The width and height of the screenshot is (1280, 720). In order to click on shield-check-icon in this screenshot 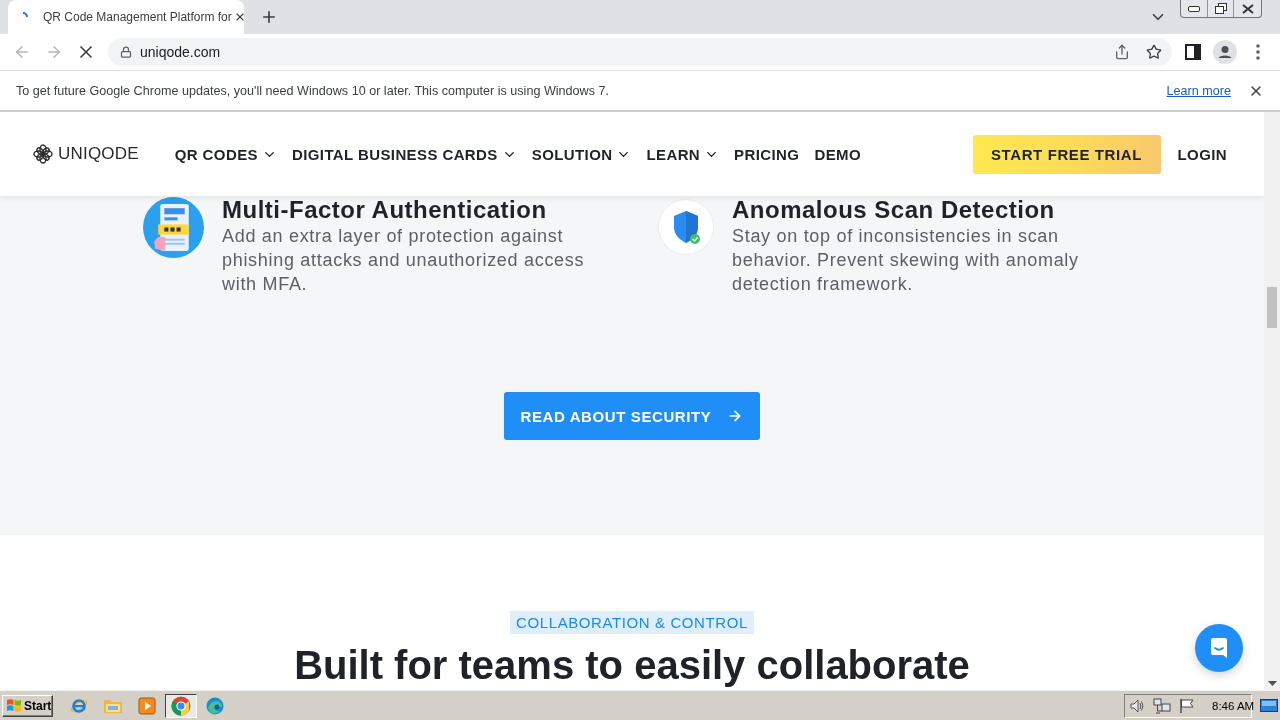, I will do `click(686, 227)`.